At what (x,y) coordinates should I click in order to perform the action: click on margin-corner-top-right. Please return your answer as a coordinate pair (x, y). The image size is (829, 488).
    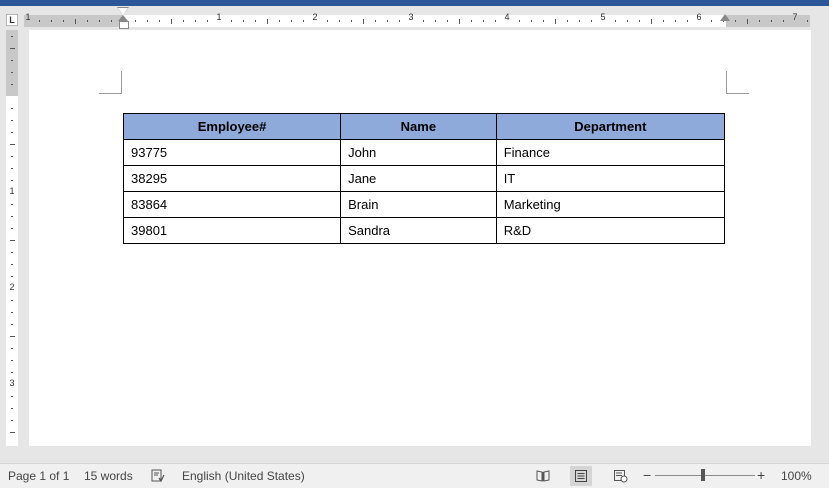
    Looking at the image, I should click on (737, 82).